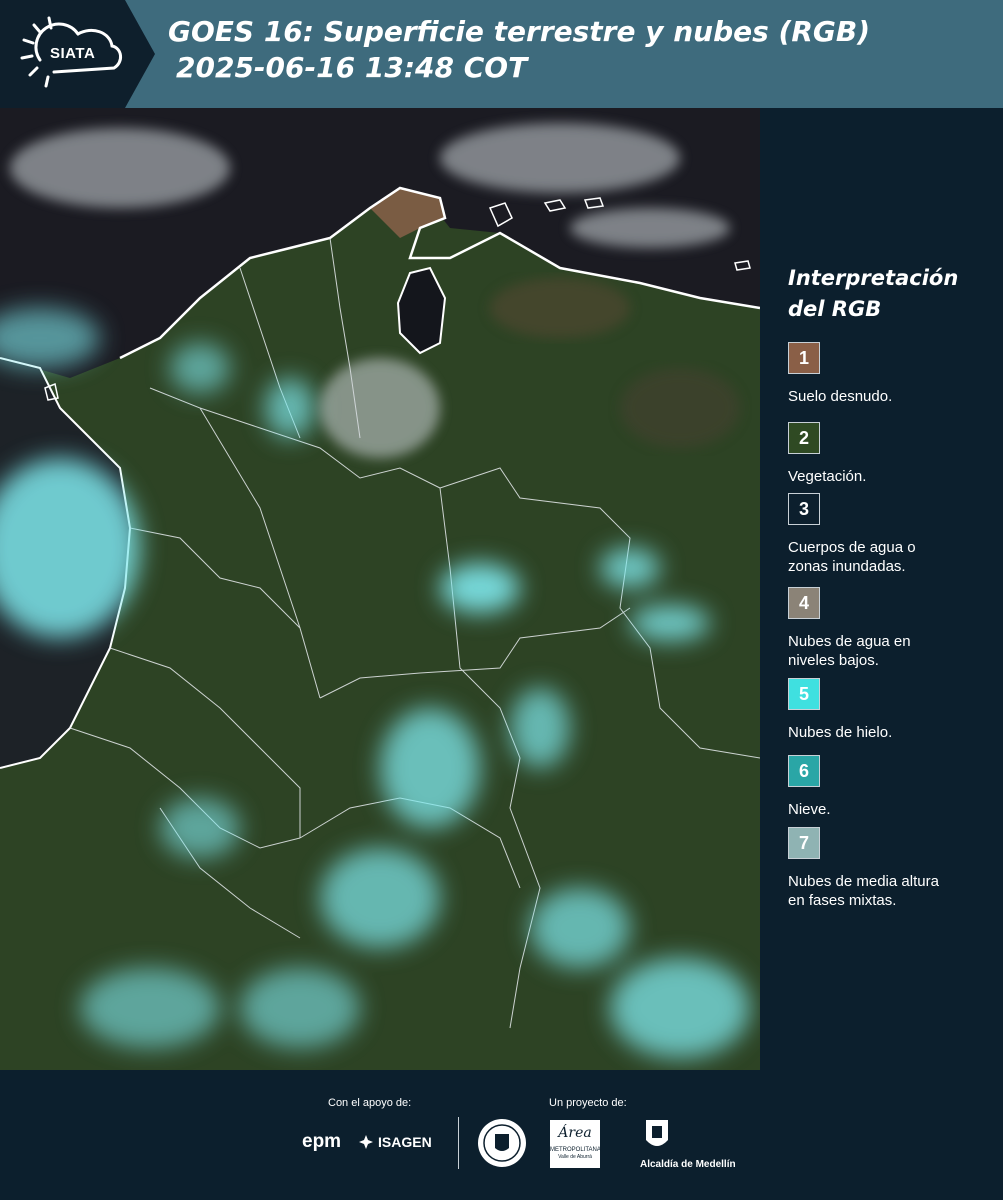 Image resolution: width=1003 pixels, height=1200 pixels. I want to click on area-logo-word: Área, so click(575, 1133).